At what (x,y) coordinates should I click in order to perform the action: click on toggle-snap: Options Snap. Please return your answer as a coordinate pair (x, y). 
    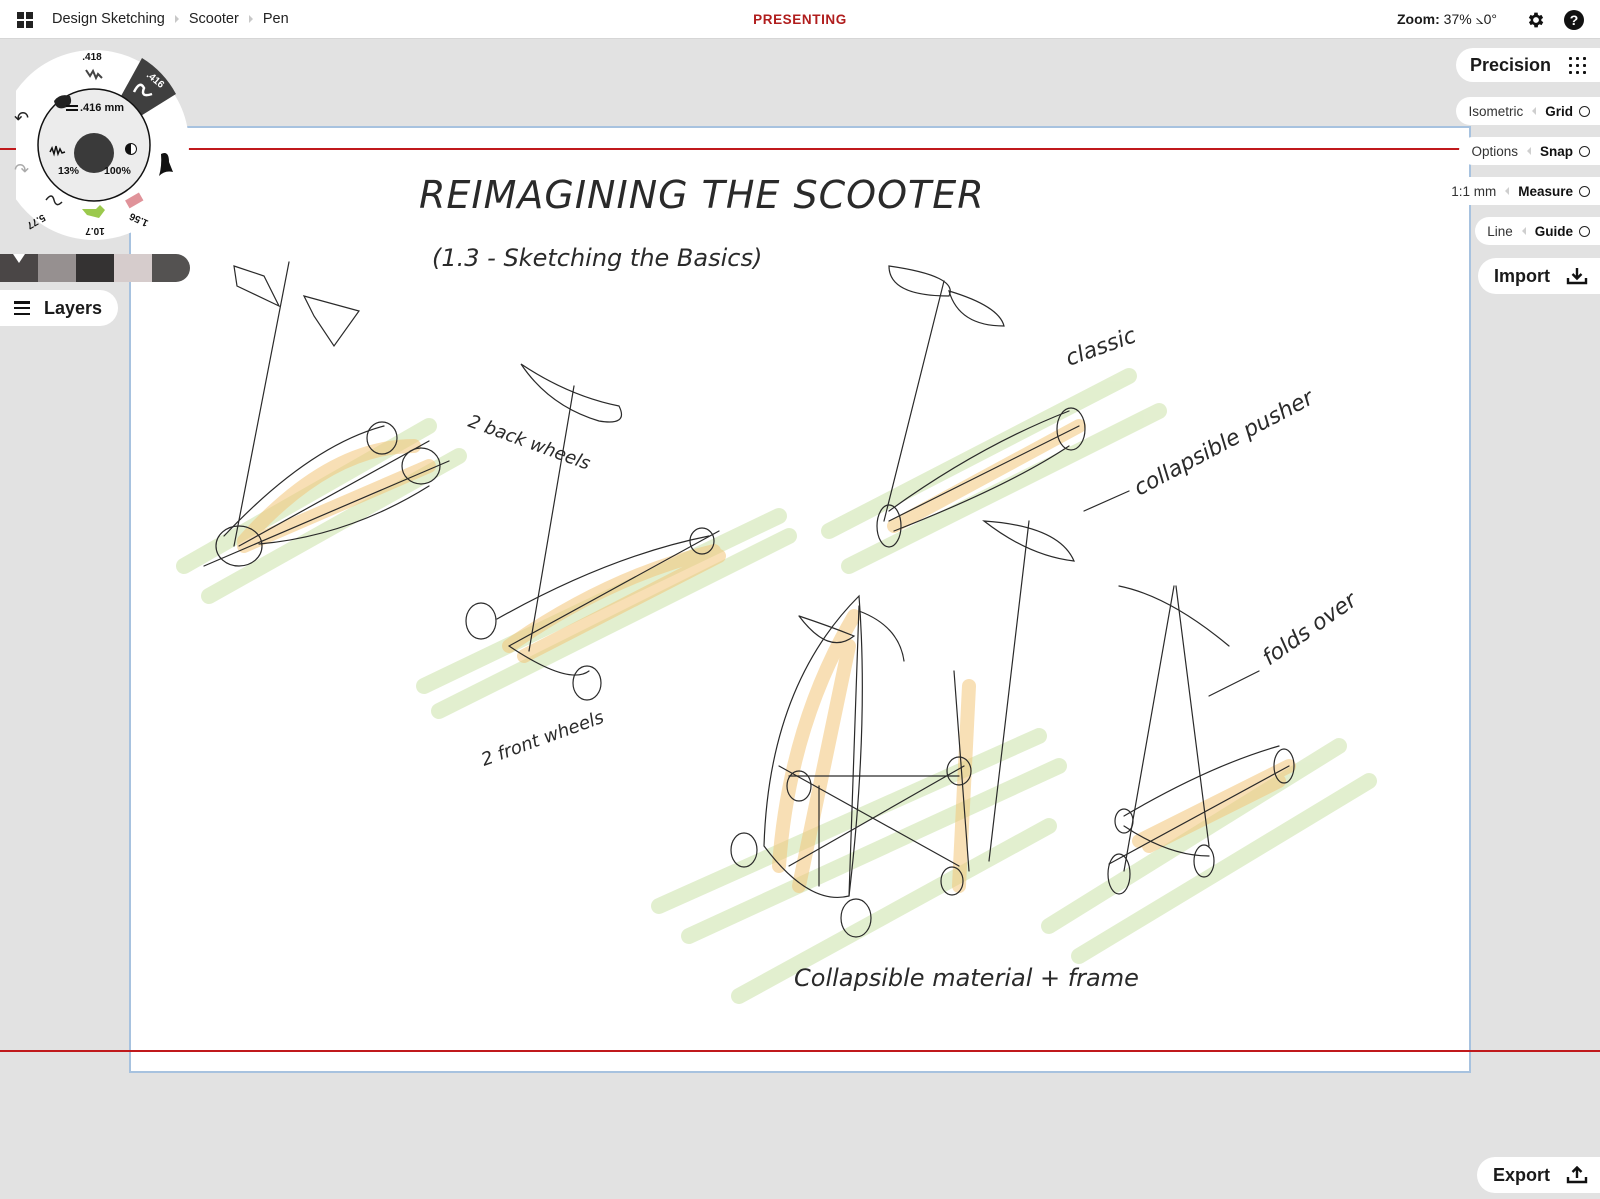
    Looking at the image, I should click on (1529, 151).